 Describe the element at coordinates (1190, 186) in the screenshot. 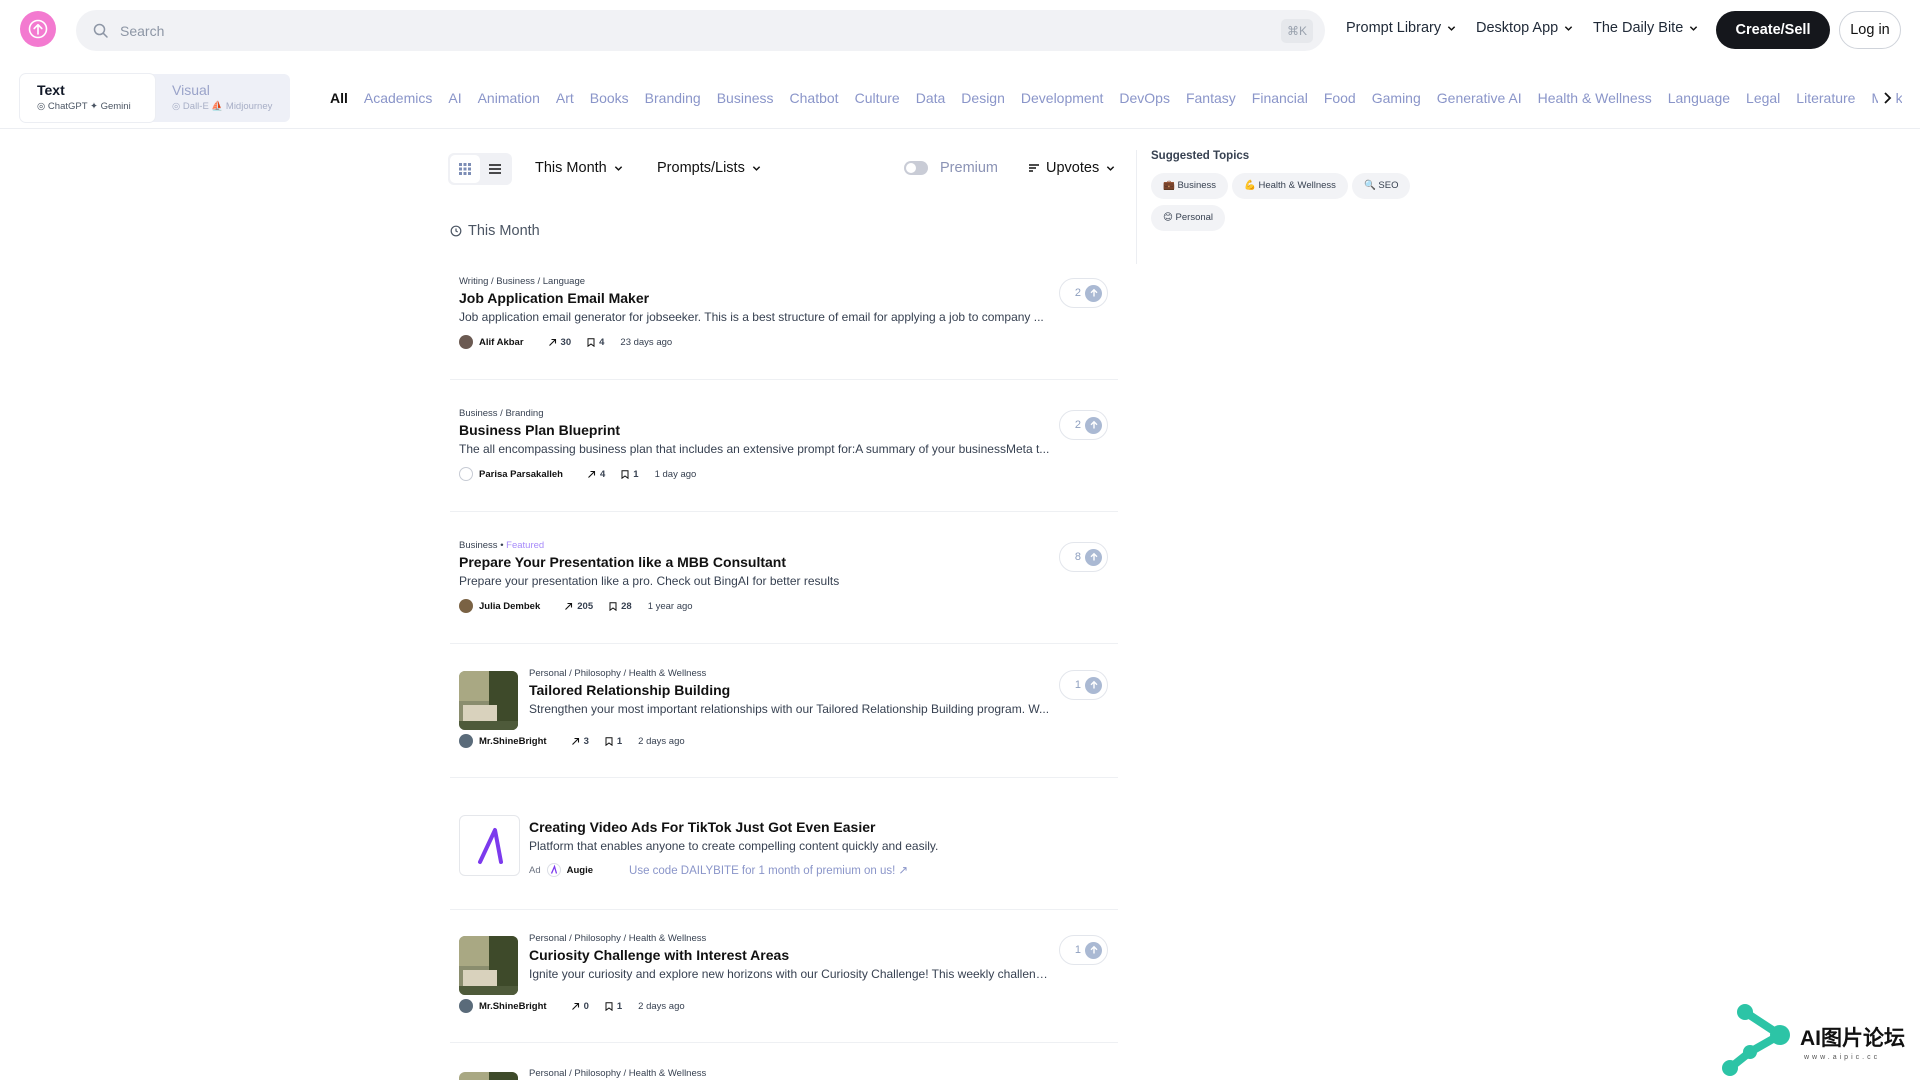

I see `topic-chip: 💼 Business` at that location.